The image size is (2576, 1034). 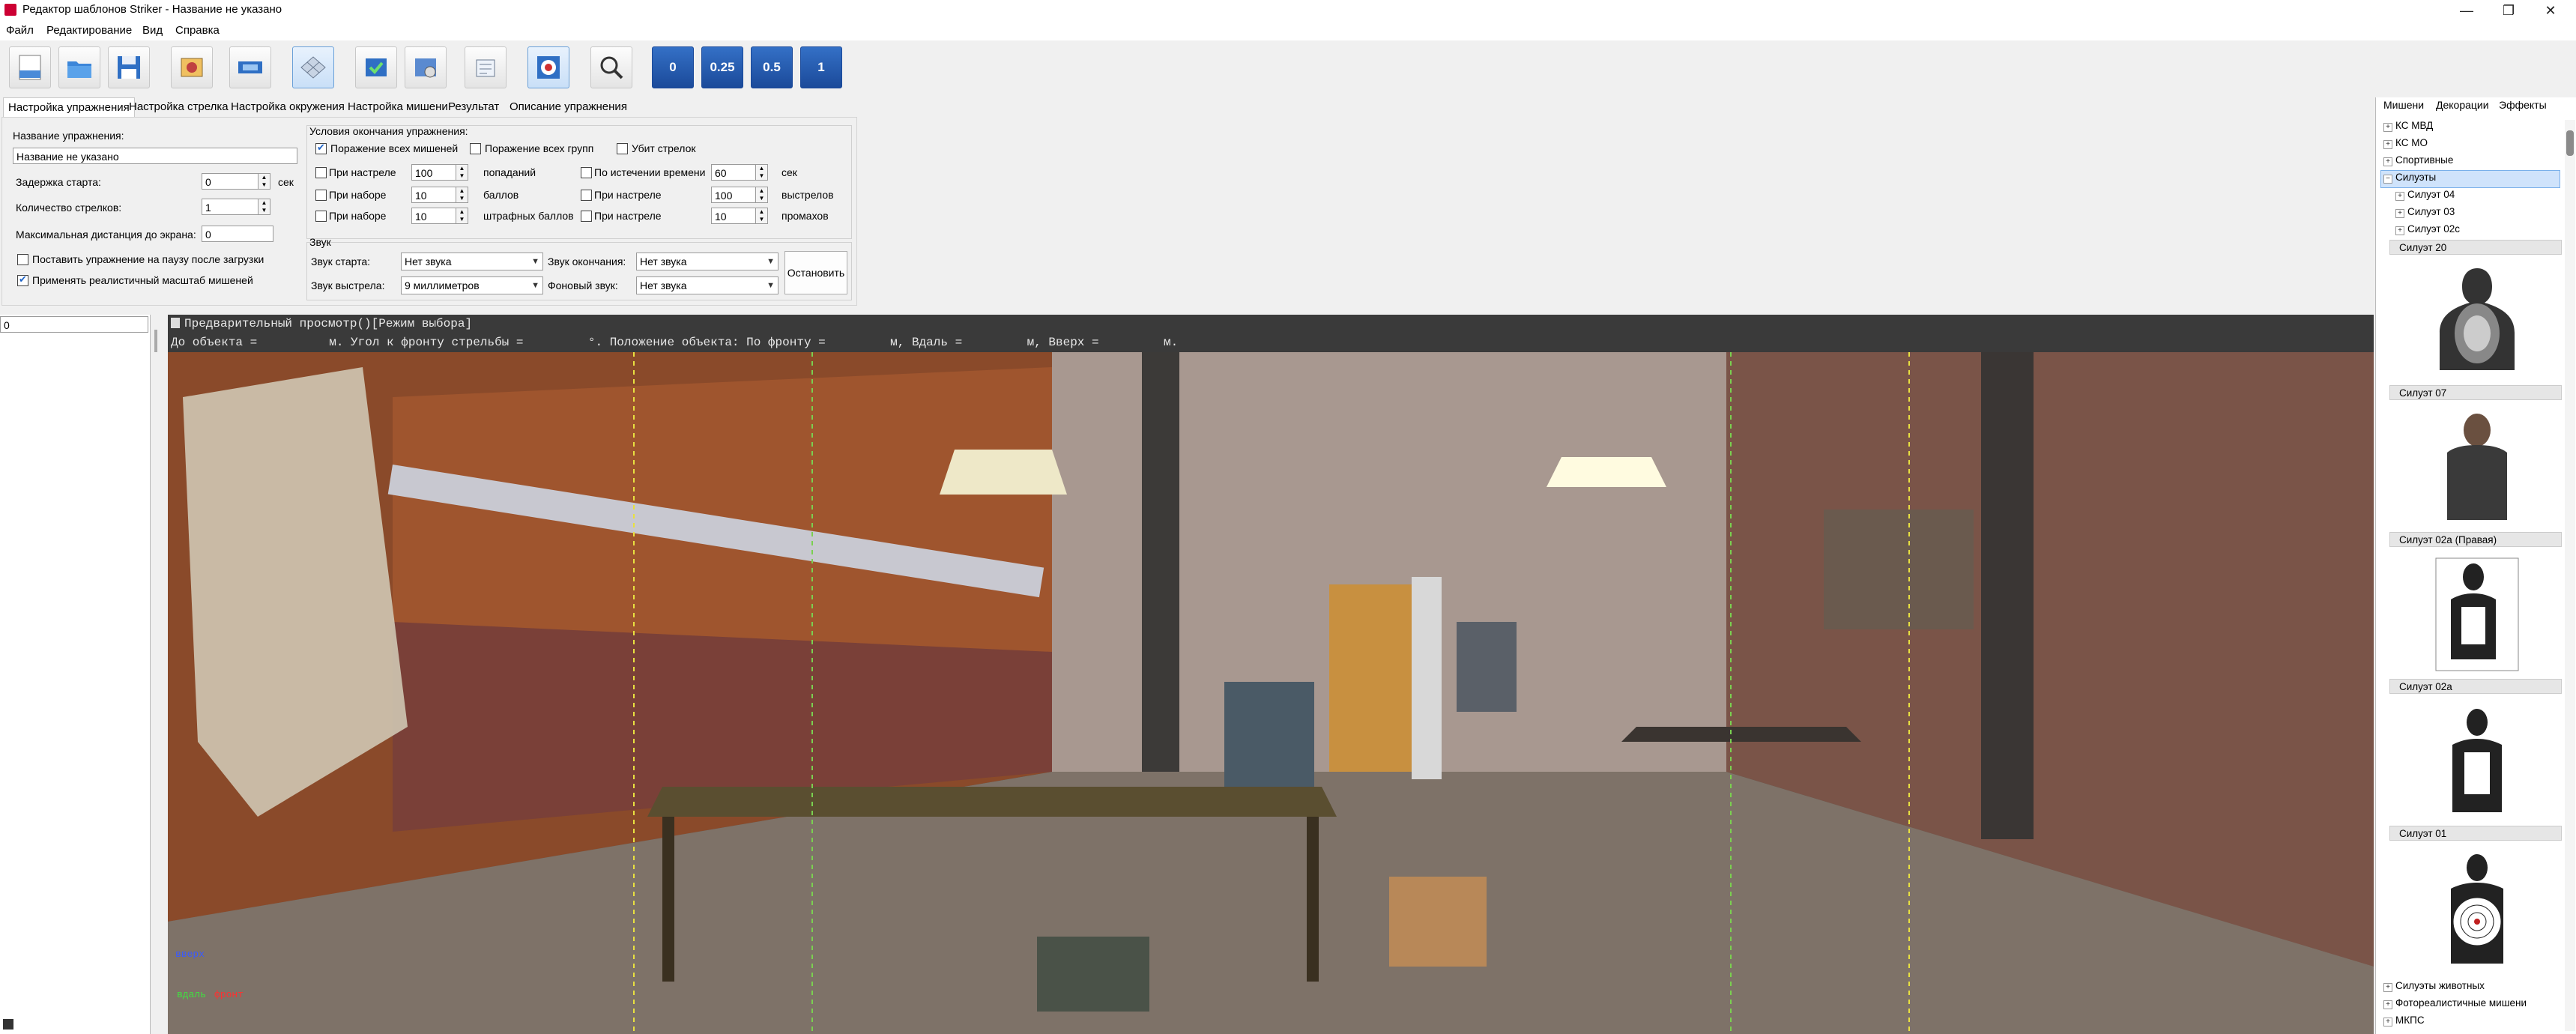 I want to click on thumb-label-silhouette-20: Силуэт 20, so click(x=2475, y=248).